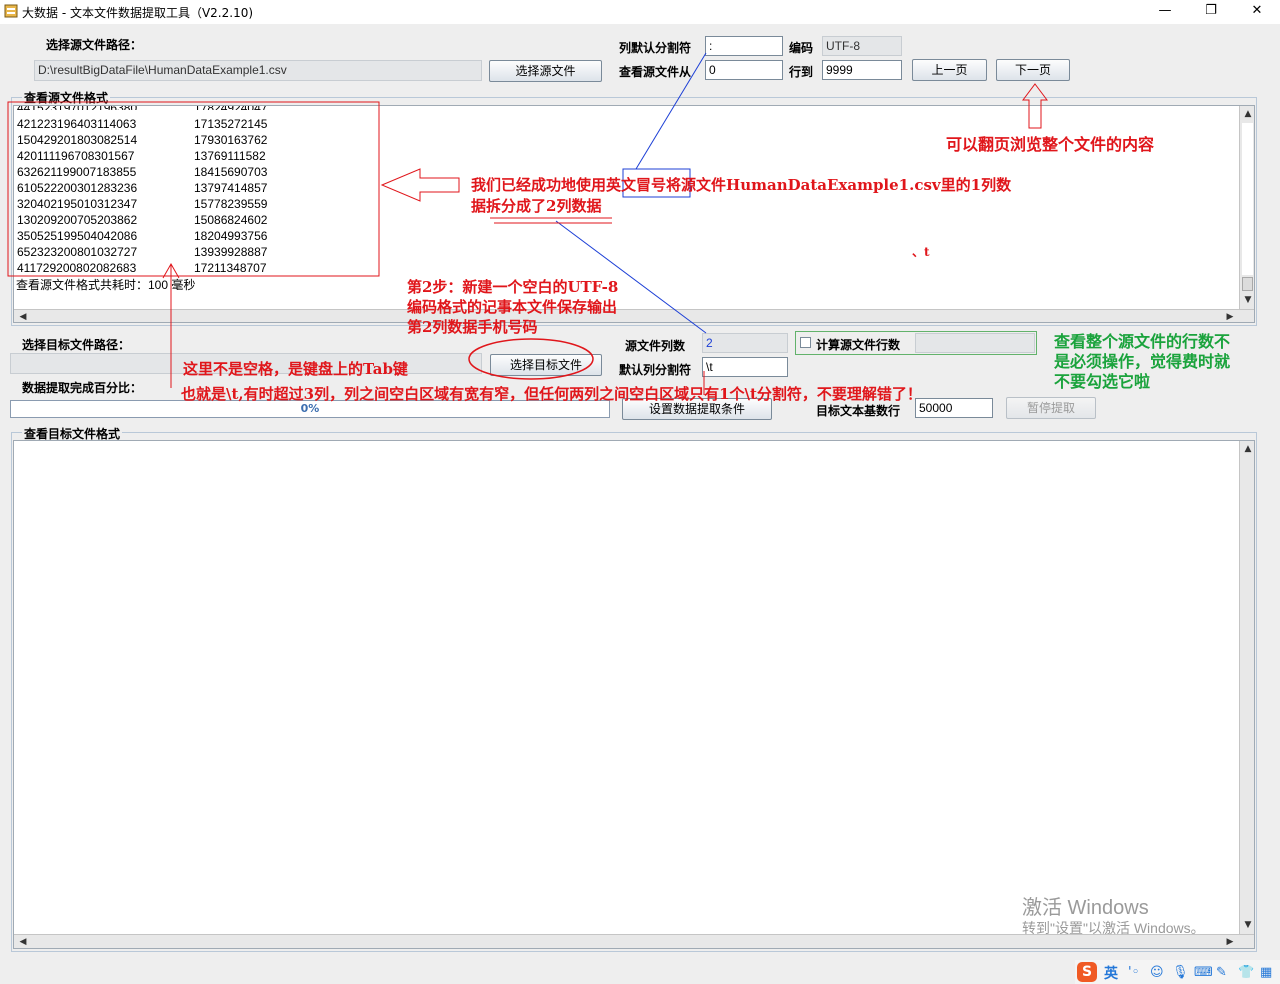 This screenshot has width=1280, height=984. I want to click on skin-icon: 👕, so click(1246, 972).